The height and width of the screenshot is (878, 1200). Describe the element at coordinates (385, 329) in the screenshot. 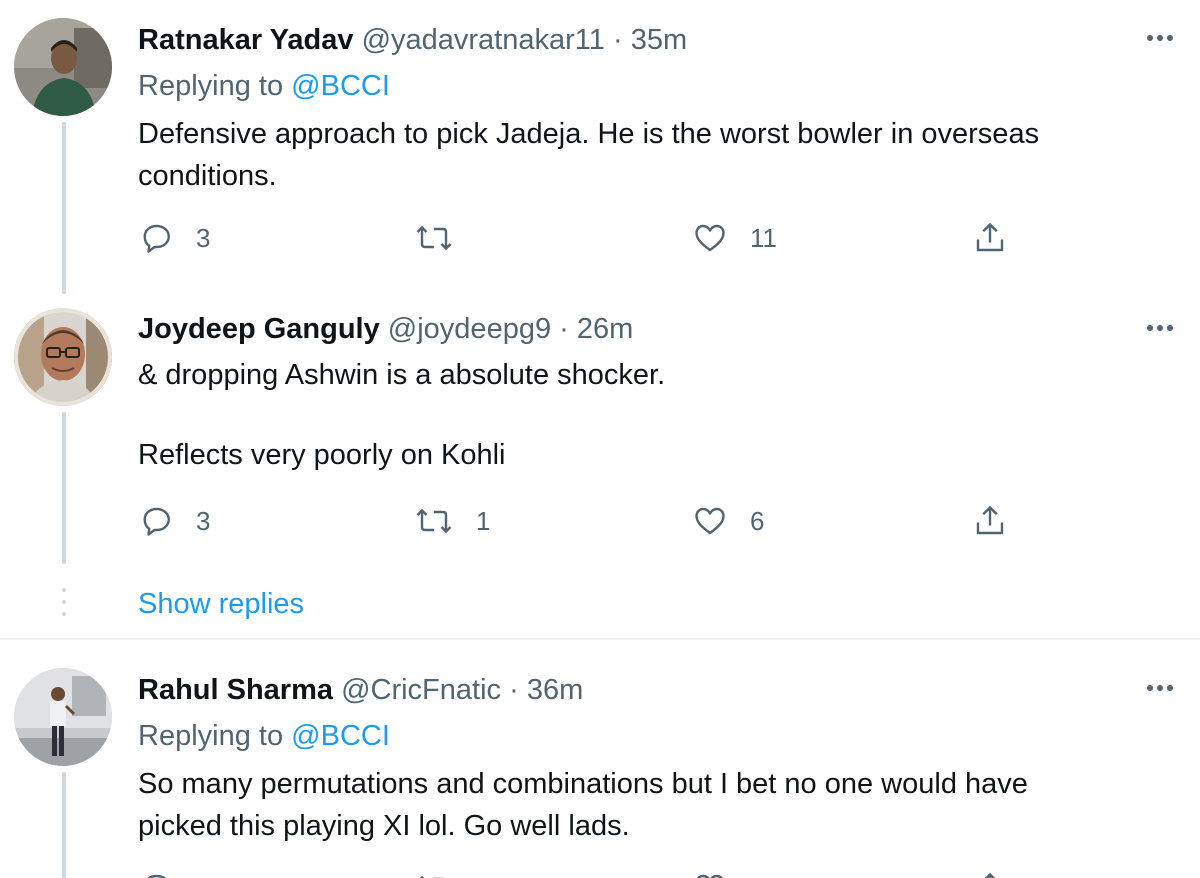

I see `tweet-header: Joydeep Ganguly @joydeepg9 · 26m` at that location.